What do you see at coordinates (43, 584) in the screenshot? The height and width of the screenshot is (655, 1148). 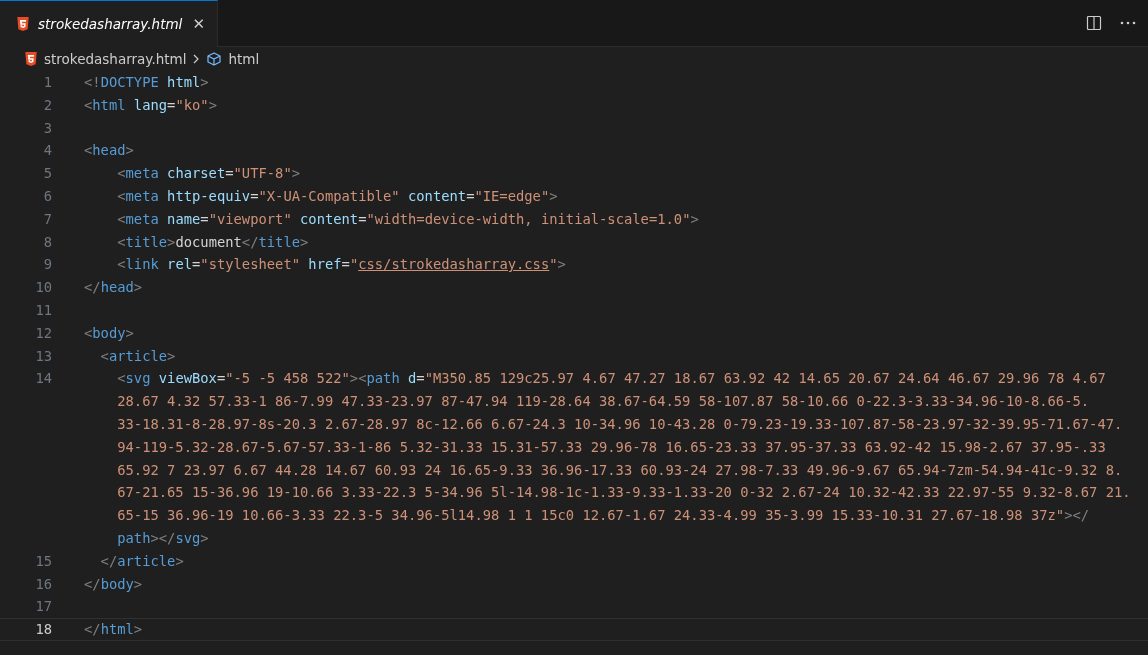 I see `line-number: 16` at bounding box center [43, 584].